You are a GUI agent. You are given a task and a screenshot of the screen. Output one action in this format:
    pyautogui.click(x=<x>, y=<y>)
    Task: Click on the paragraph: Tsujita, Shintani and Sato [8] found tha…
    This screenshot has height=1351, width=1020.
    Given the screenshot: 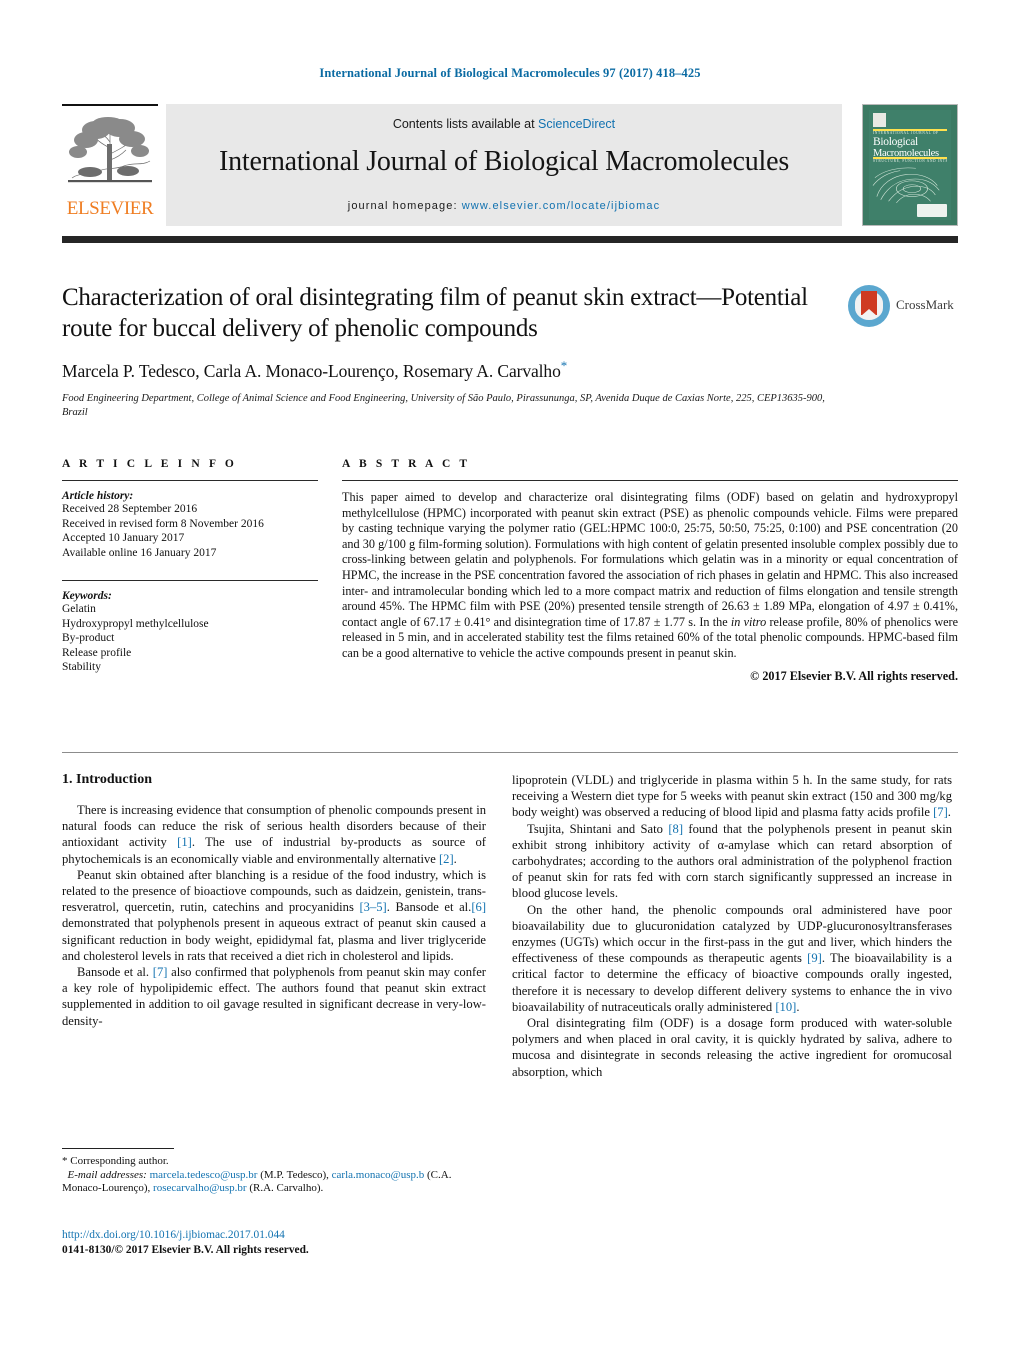 What is the action you would take?
    pyautogui.click(x=732, y=861)
    